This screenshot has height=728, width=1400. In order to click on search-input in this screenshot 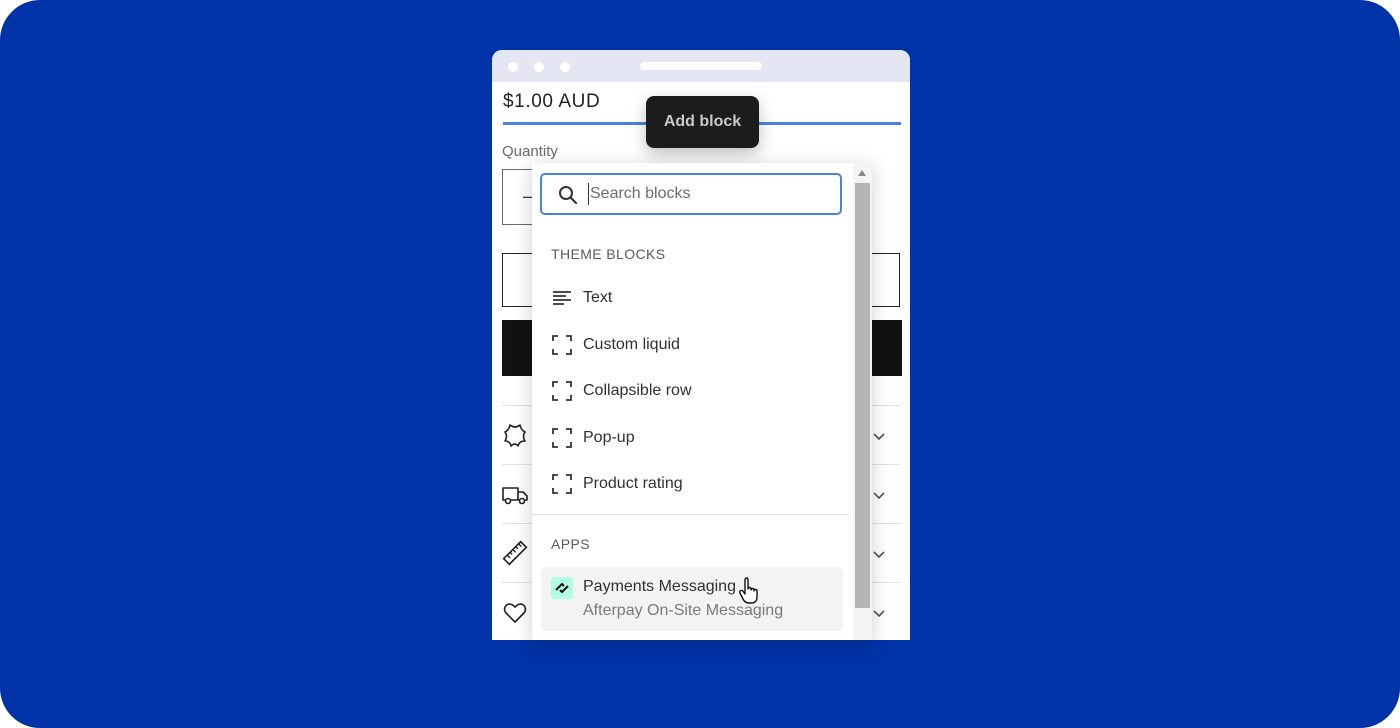, I will do `click(709, 194)`.